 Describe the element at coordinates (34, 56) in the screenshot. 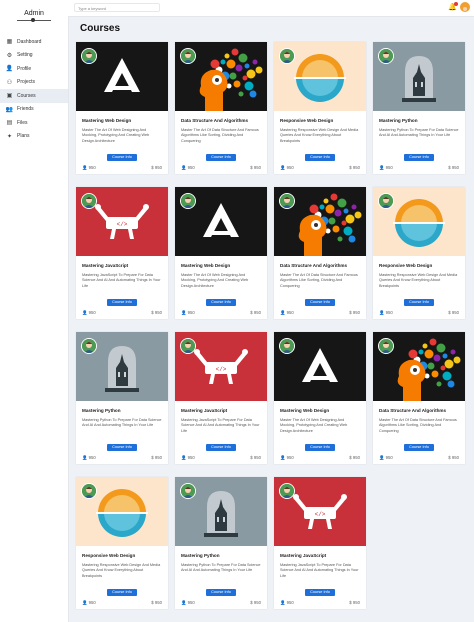

I see `sidebar-item-setting: ⚙ Setting` at that location.